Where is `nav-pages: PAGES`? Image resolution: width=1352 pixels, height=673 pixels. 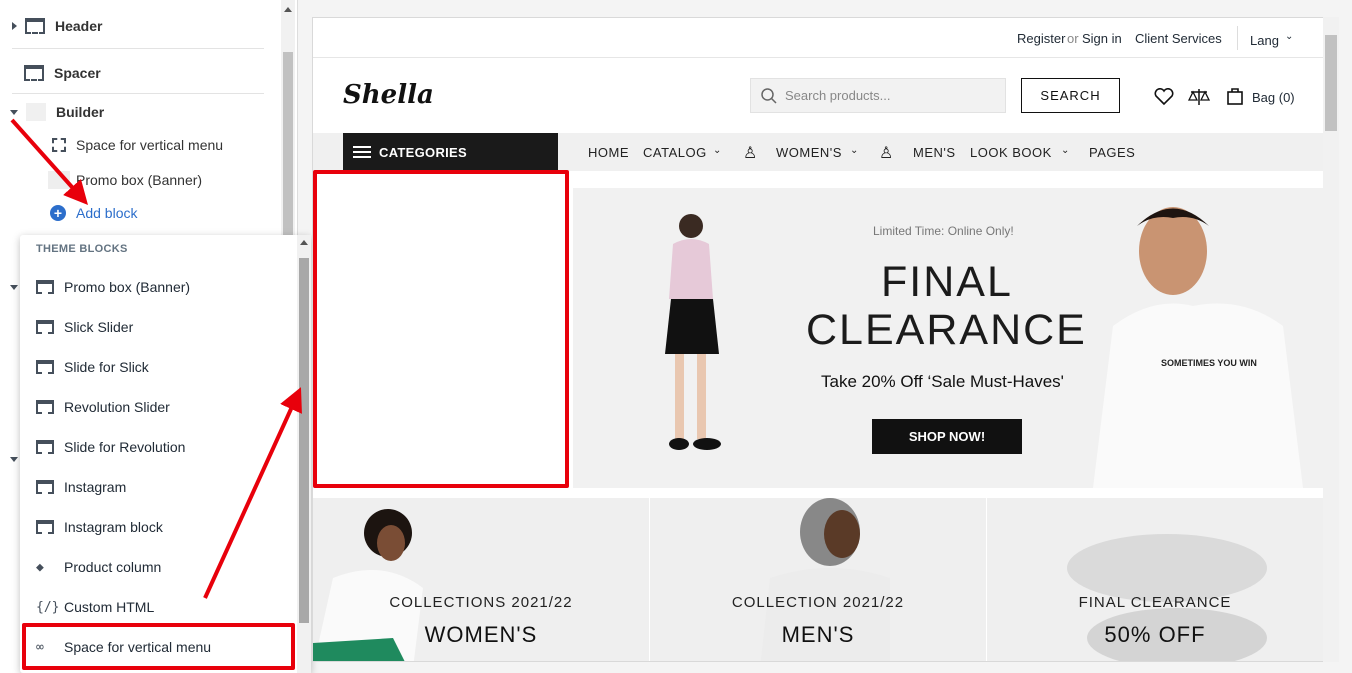 nav-pages: PAGES is located at coordinates (1112, 152).